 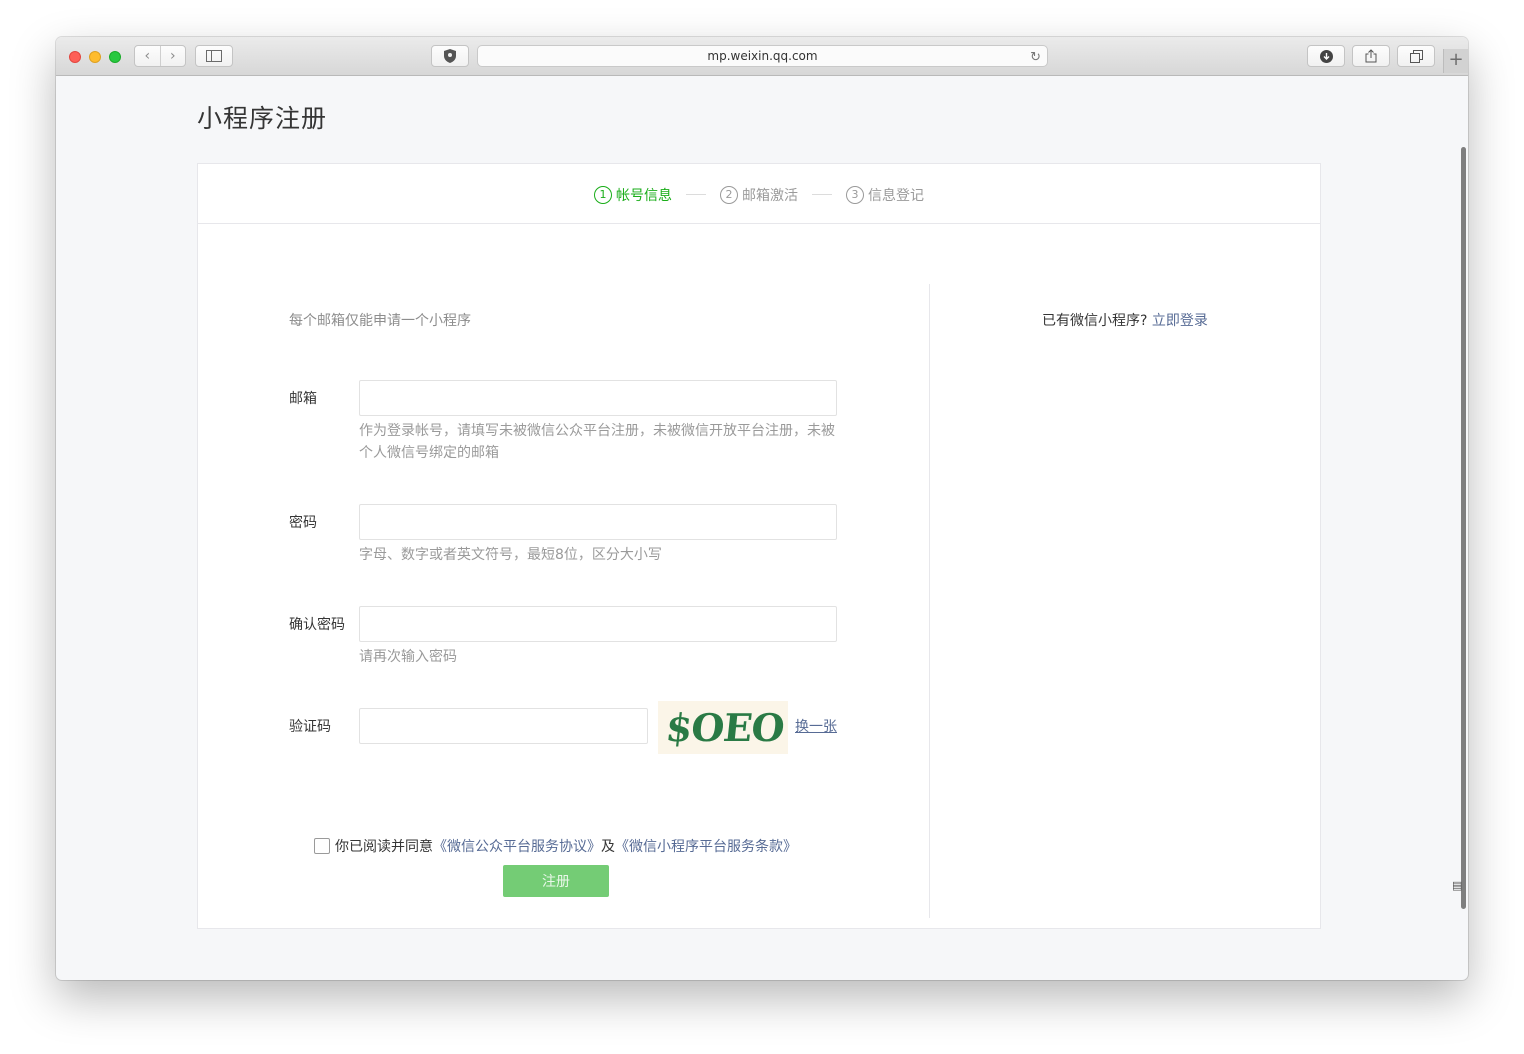 What do you see at coordinates (608, 847) in the screenshot?
I see `agreement-middle: 及` at bounding box center [608, 847].